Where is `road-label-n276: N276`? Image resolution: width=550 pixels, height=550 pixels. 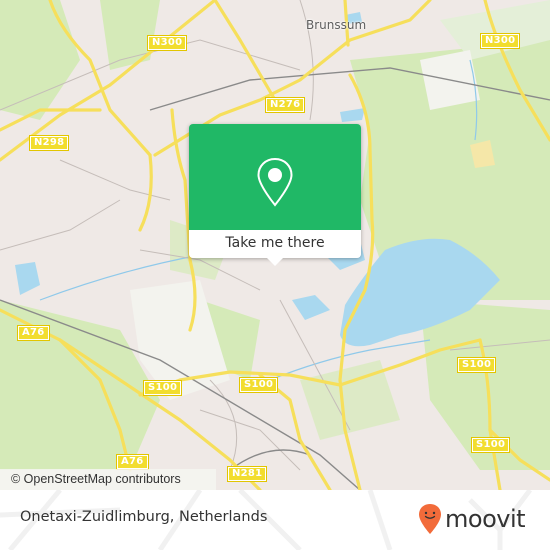
road-label-n276: N276 is located at coordinates (285, 105).